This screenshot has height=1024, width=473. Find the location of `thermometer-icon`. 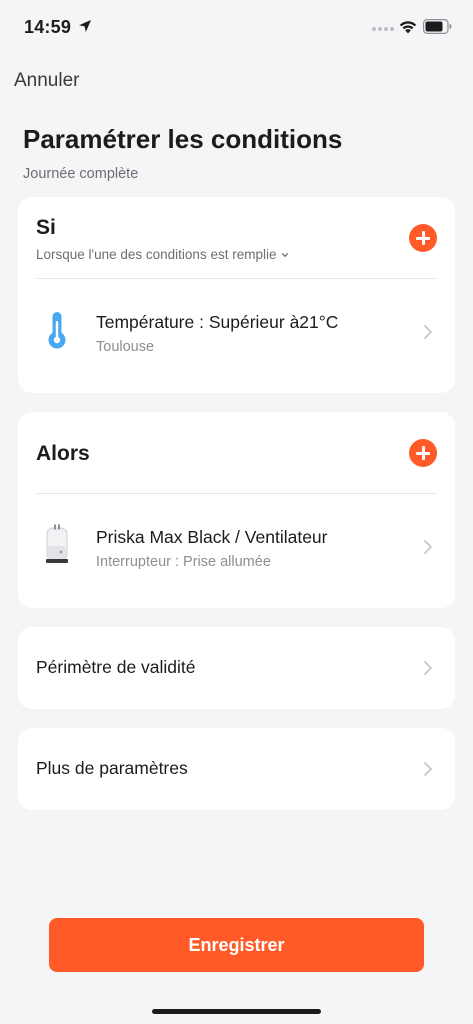

thermometer-icon is located at coordinates (57, 330).